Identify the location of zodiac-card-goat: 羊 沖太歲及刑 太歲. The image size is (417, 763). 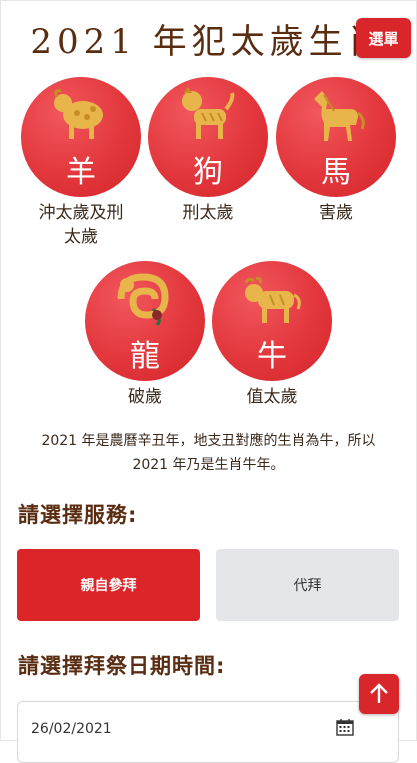
(81, 163).